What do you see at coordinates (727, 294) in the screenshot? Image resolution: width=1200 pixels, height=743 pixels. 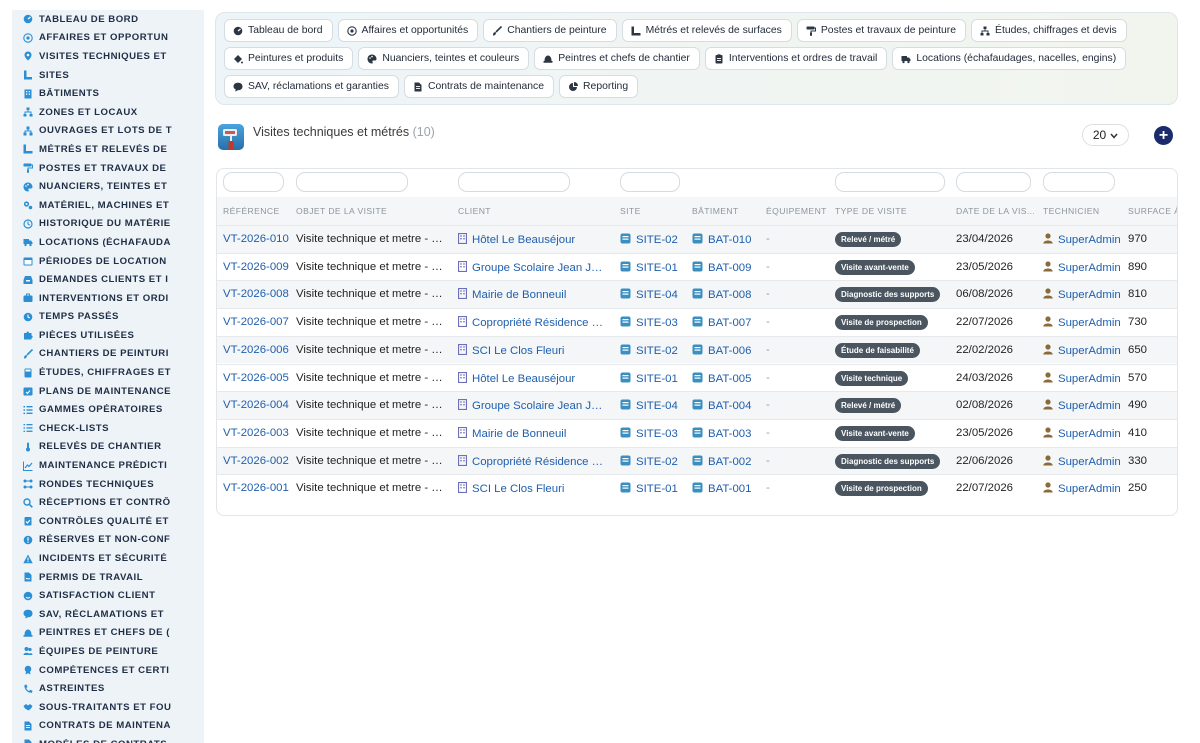 I see `building-link: BAT-008` at bounding box center [727, 294].